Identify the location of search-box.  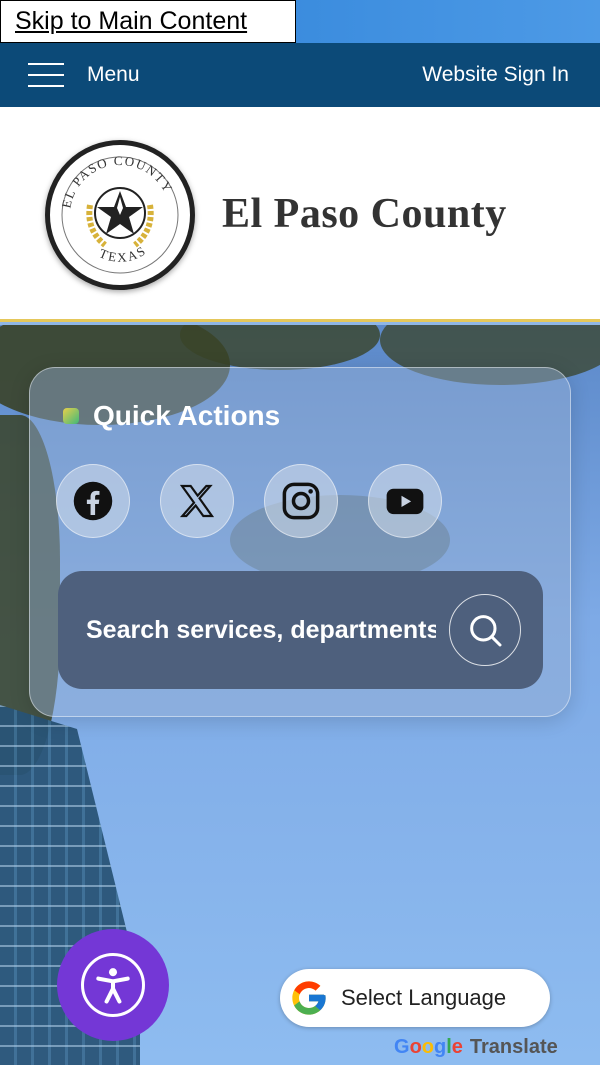
(300, 630).